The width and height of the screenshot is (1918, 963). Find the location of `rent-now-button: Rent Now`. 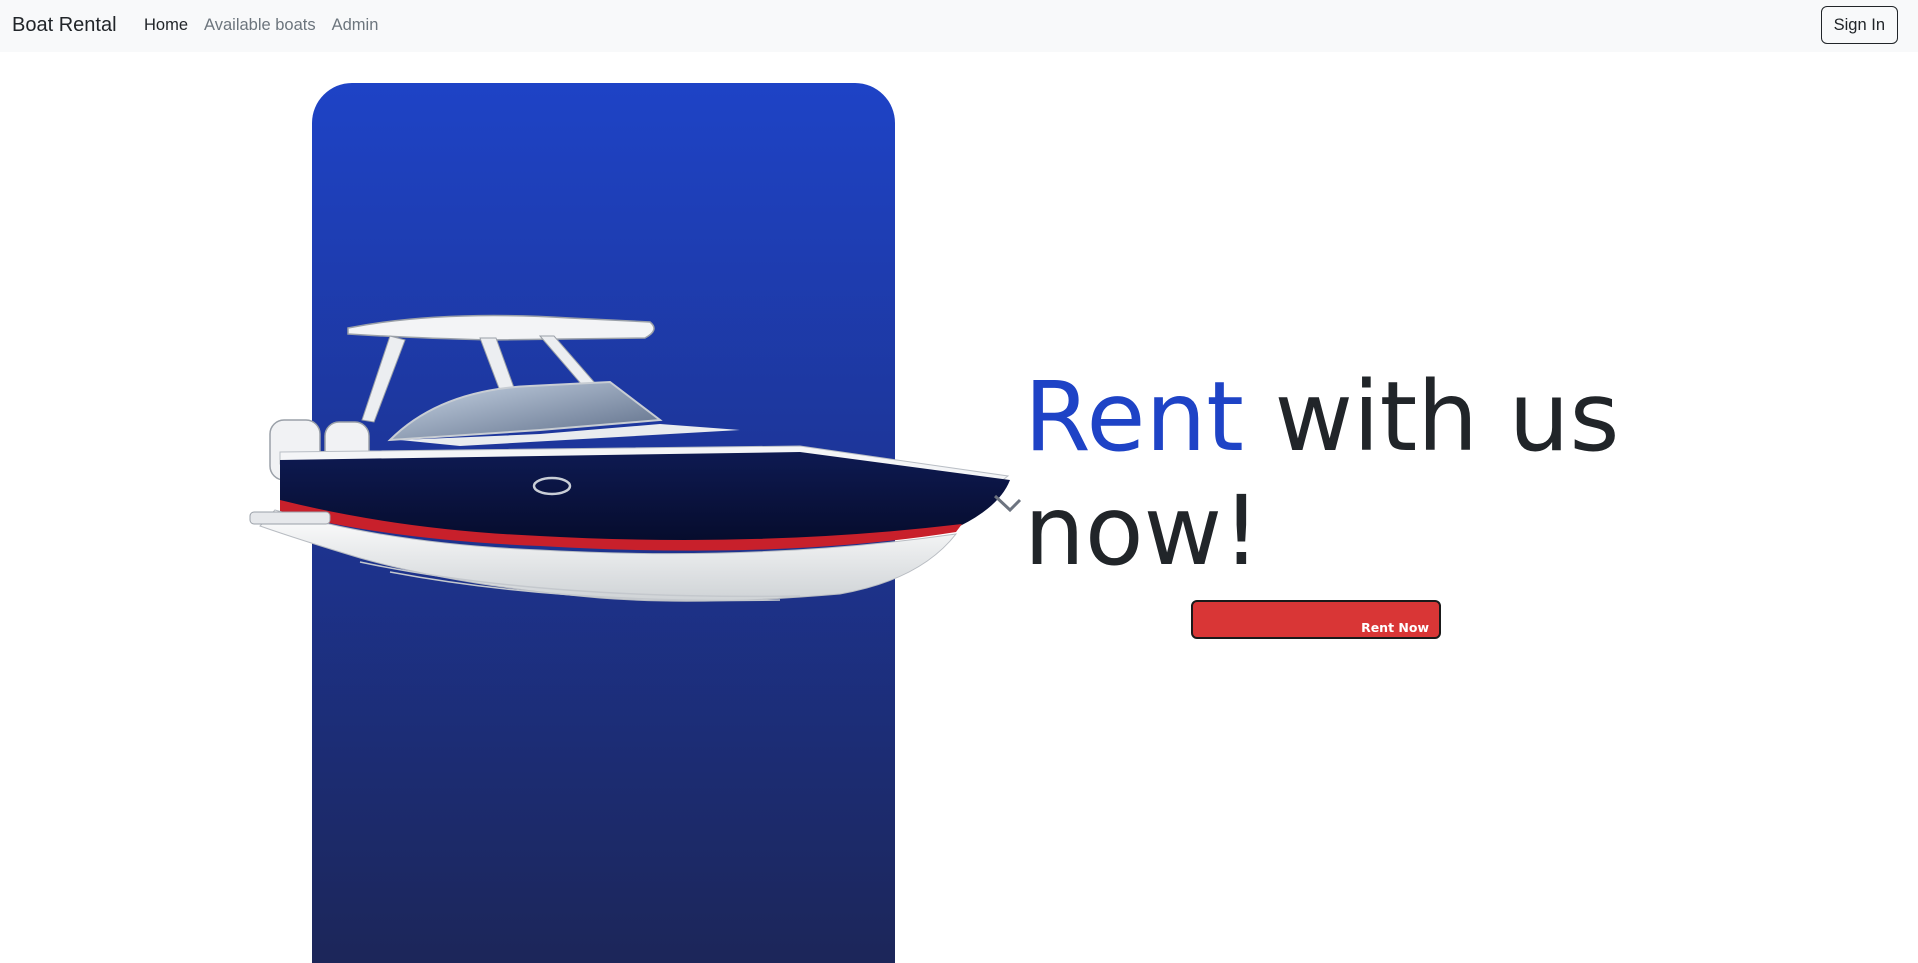

rent-now-button: Rent Now is located at coordinates (1316, 619).